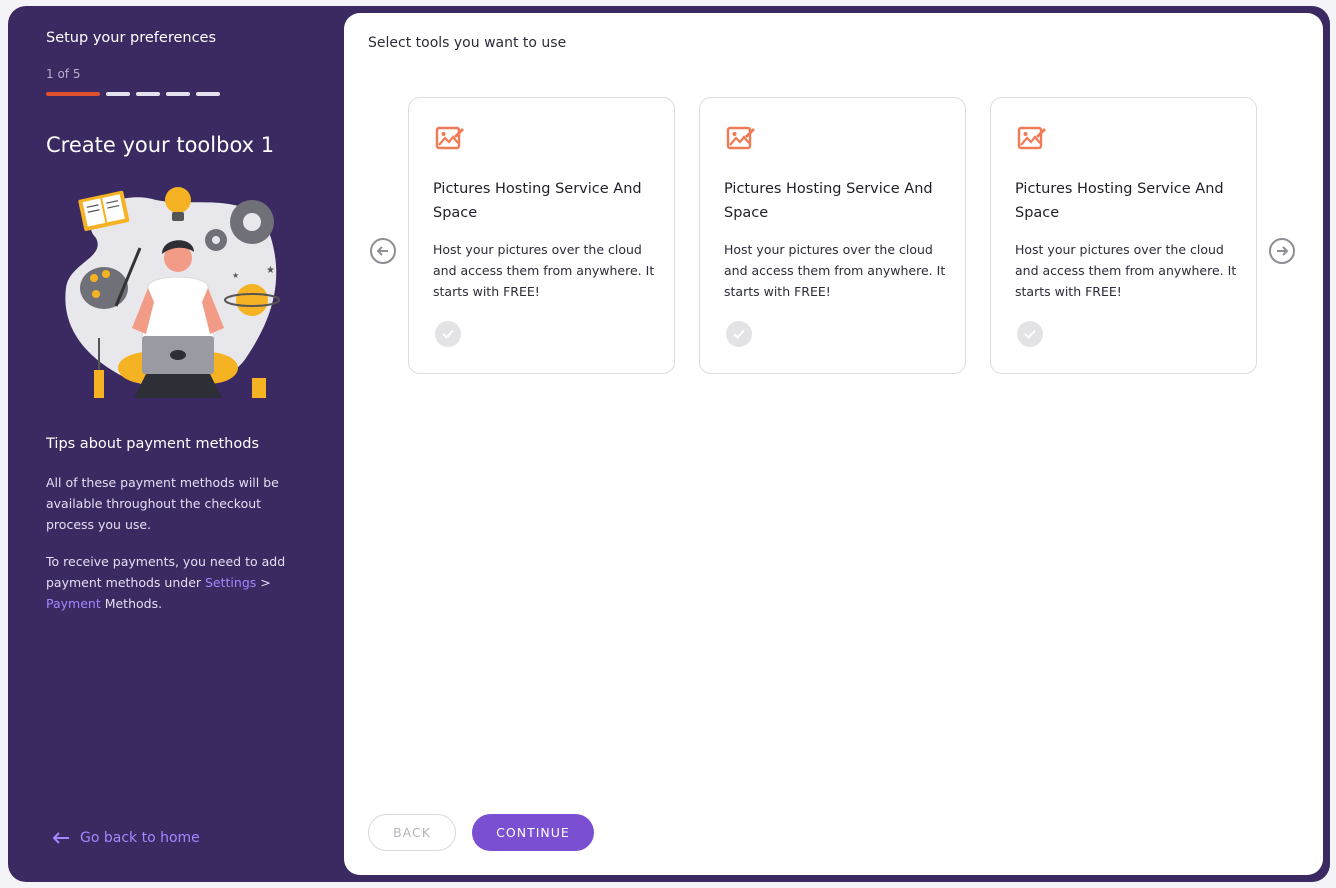  I want to click on payment-link: Payment, so click(73, 603).